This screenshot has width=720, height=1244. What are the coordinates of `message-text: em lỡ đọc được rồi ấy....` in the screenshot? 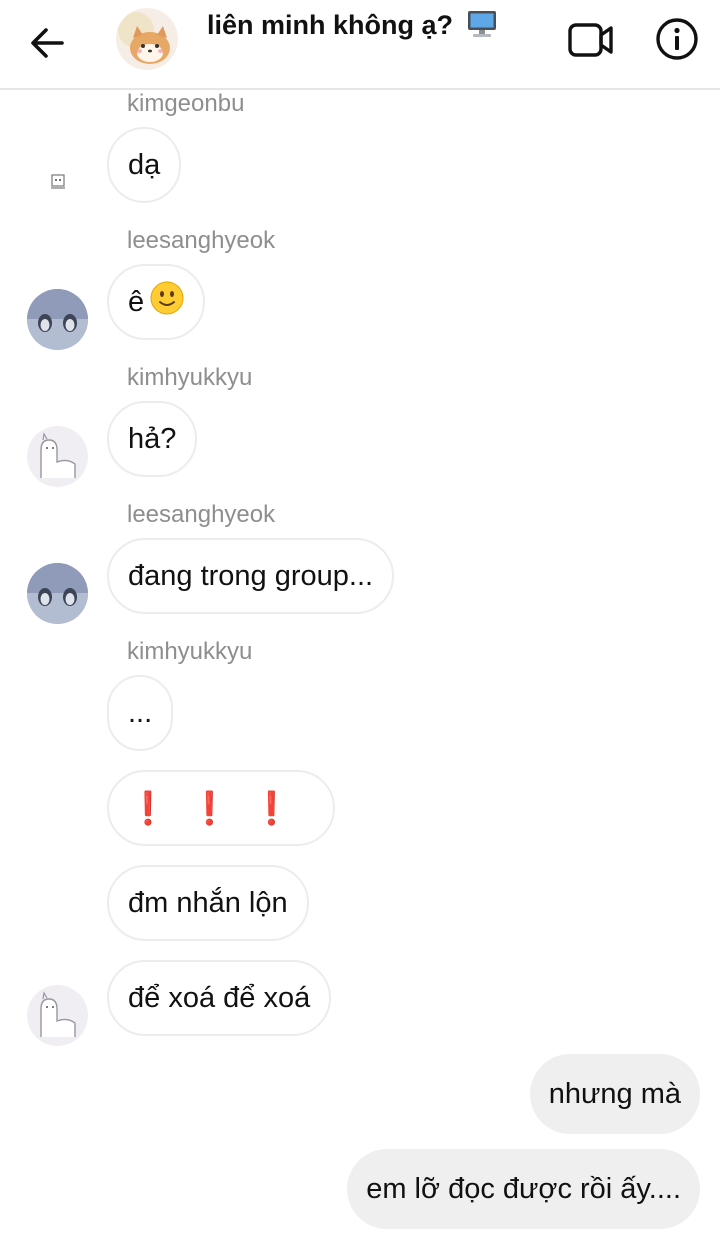 It's located at (523, 1188).